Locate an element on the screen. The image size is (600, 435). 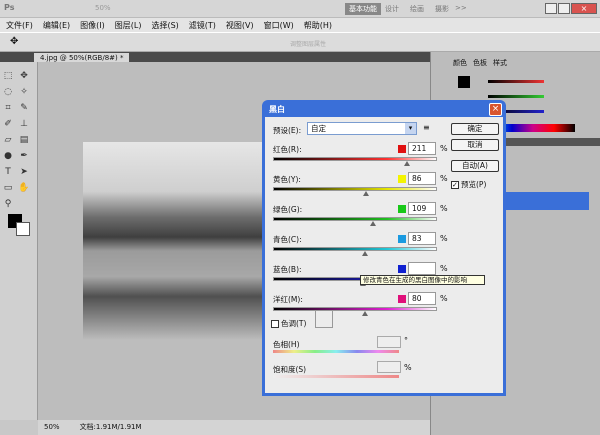
tab-swatches: 色板 is located at coordinates (480, 63).